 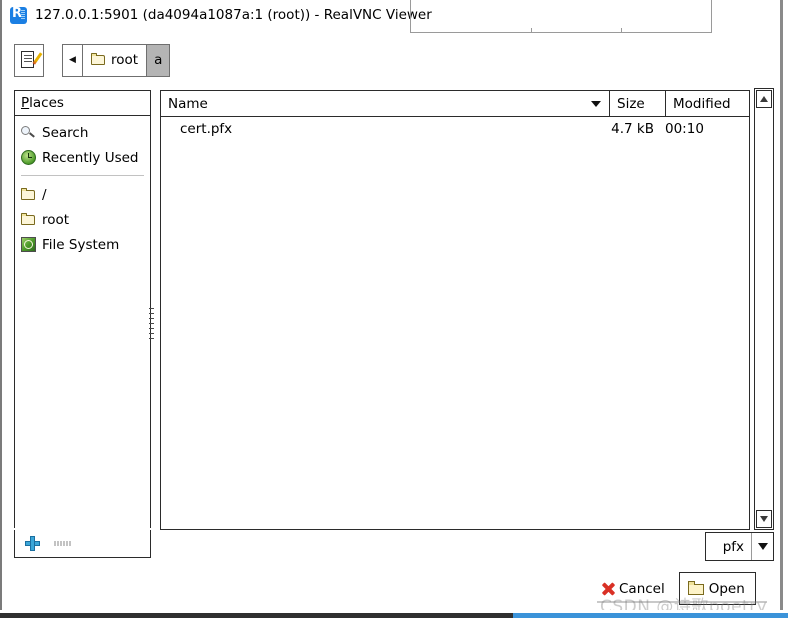 I want to click on file-size: 4.7 kB, so click(x=632, y=129).